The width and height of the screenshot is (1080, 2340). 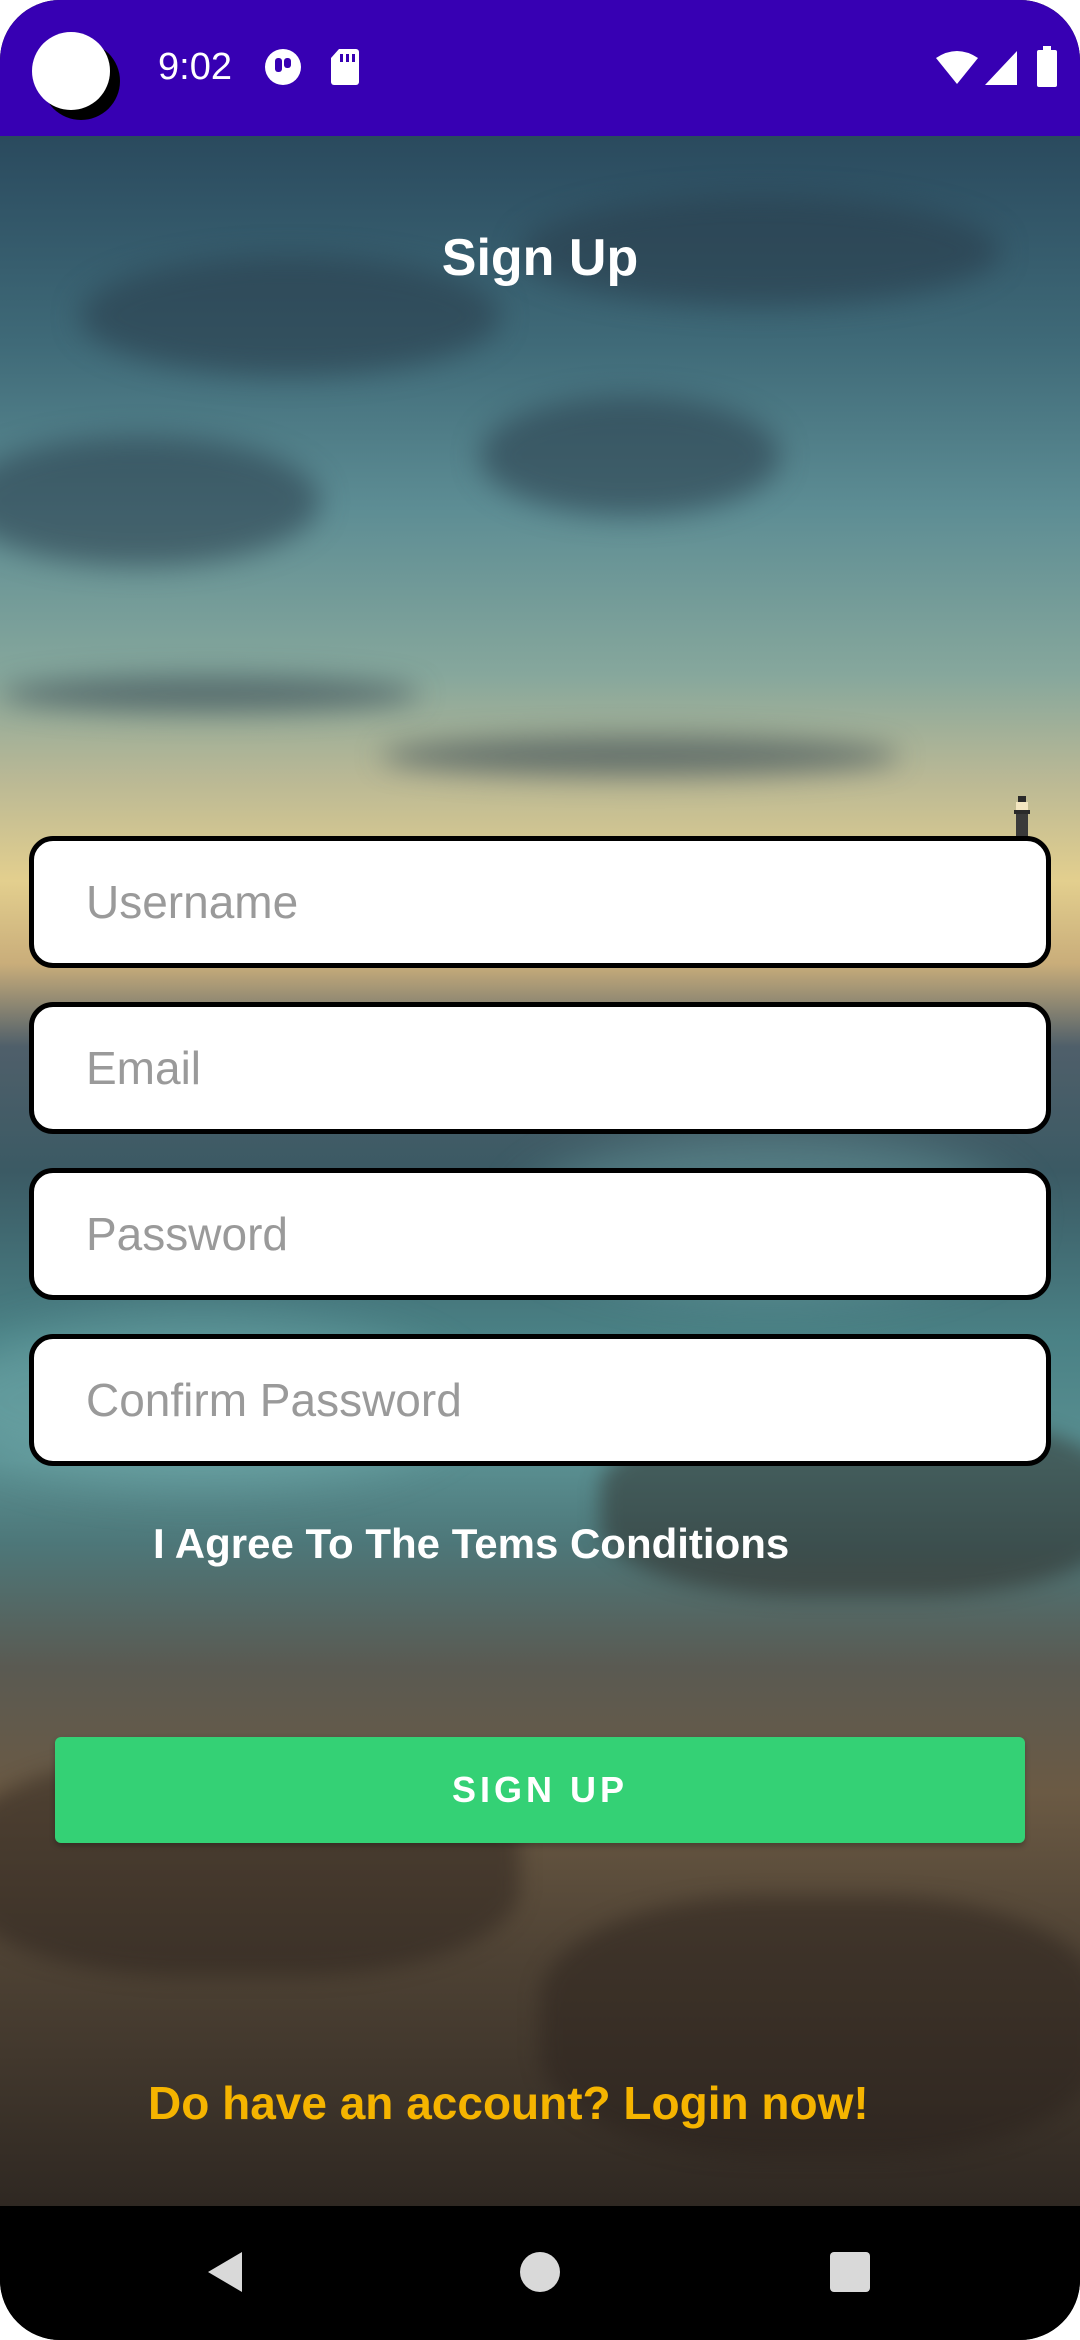 What do you see at coordinates (540, 1400) in the screenshot?
I see `confirm-password-field` at bounding box center [540, 1400].